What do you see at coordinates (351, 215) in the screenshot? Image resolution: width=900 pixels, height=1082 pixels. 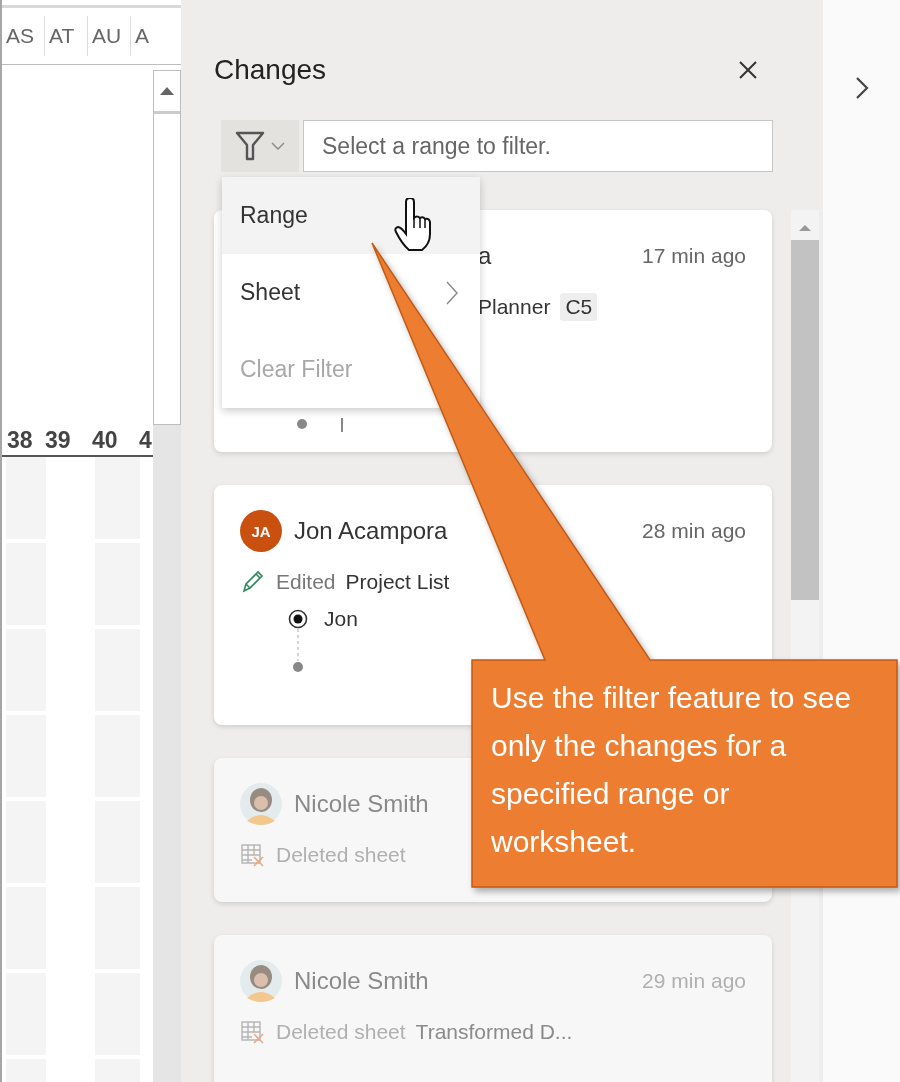 I see `menu-item: Range` at bounding box center [351, 215].